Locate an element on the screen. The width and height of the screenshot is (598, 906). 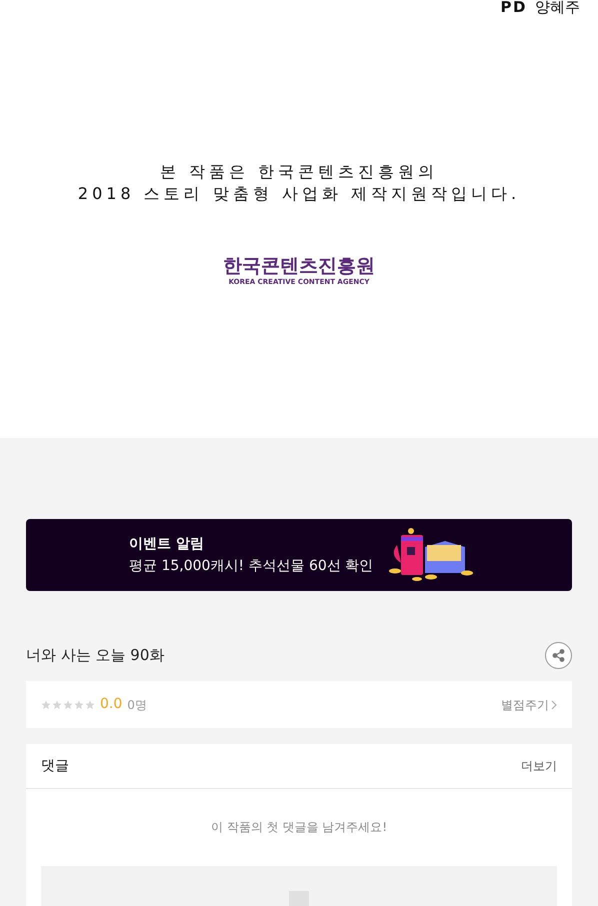
share-icon is located at coordinates (558, 655).